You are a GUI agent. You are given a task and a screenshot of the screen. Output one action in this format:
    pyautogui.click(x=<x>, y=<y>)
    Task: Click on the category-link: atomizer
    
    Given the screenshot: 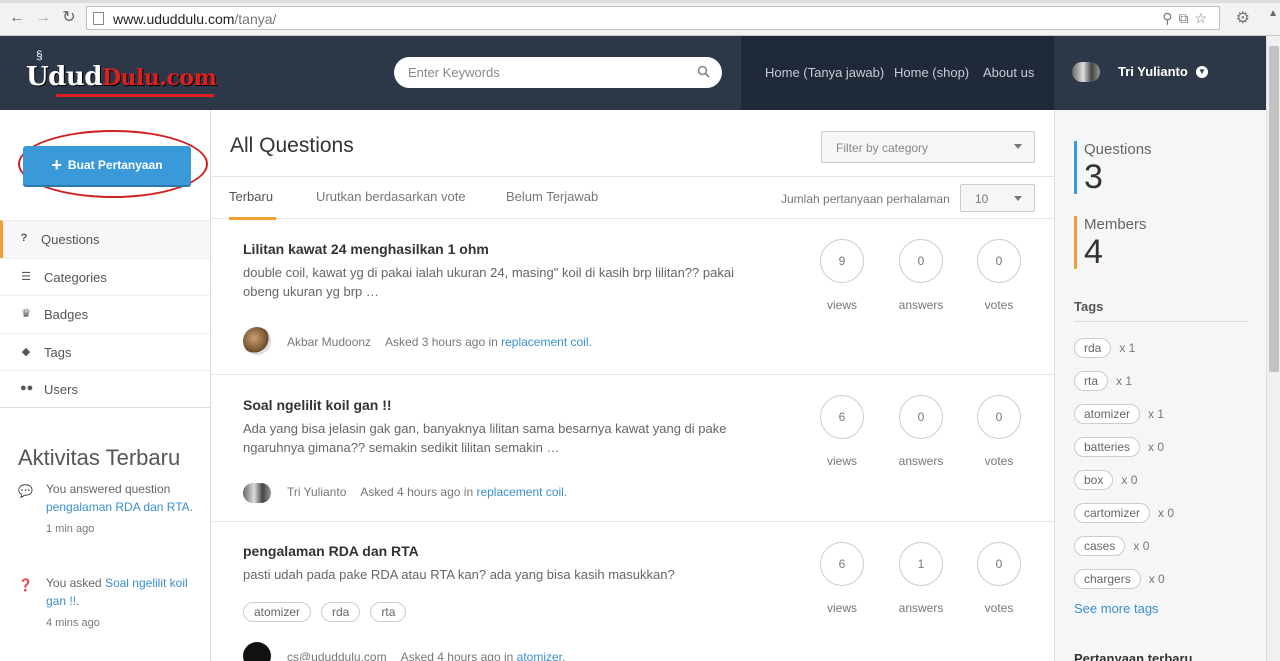 What is the action you would take?
    pyautogui.click(x=539, y=655)
    